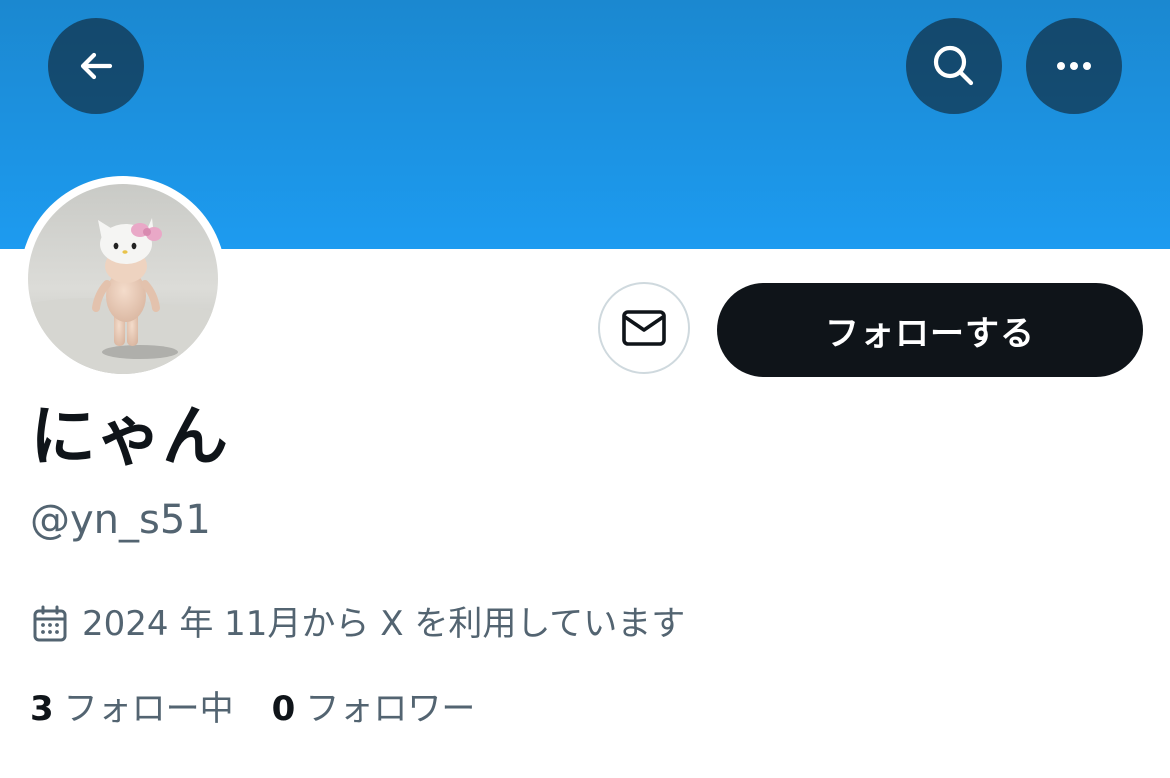 This screenshot has height=778, width=1170. I want to click on mail-icon, so click(644, 328).